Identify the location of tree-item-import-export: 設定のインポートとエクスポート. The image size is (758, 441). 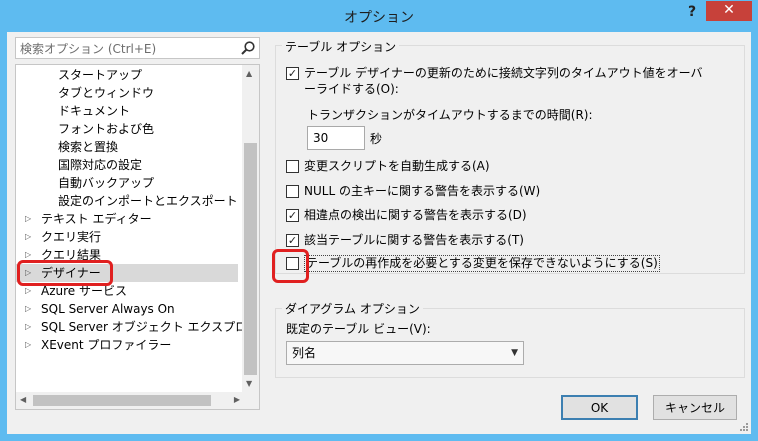
(158, 201).